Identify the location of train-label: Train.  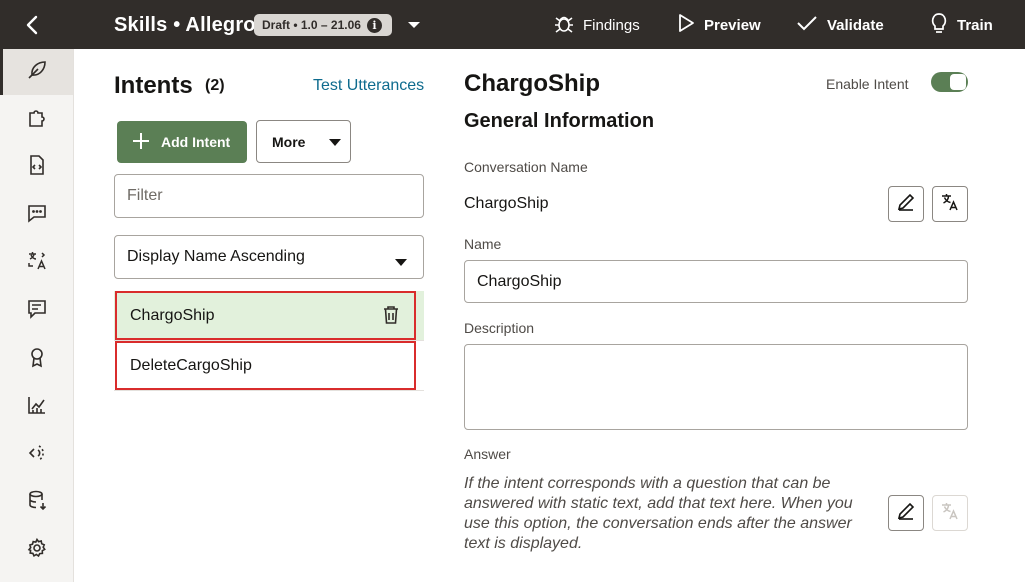
(975, 25).